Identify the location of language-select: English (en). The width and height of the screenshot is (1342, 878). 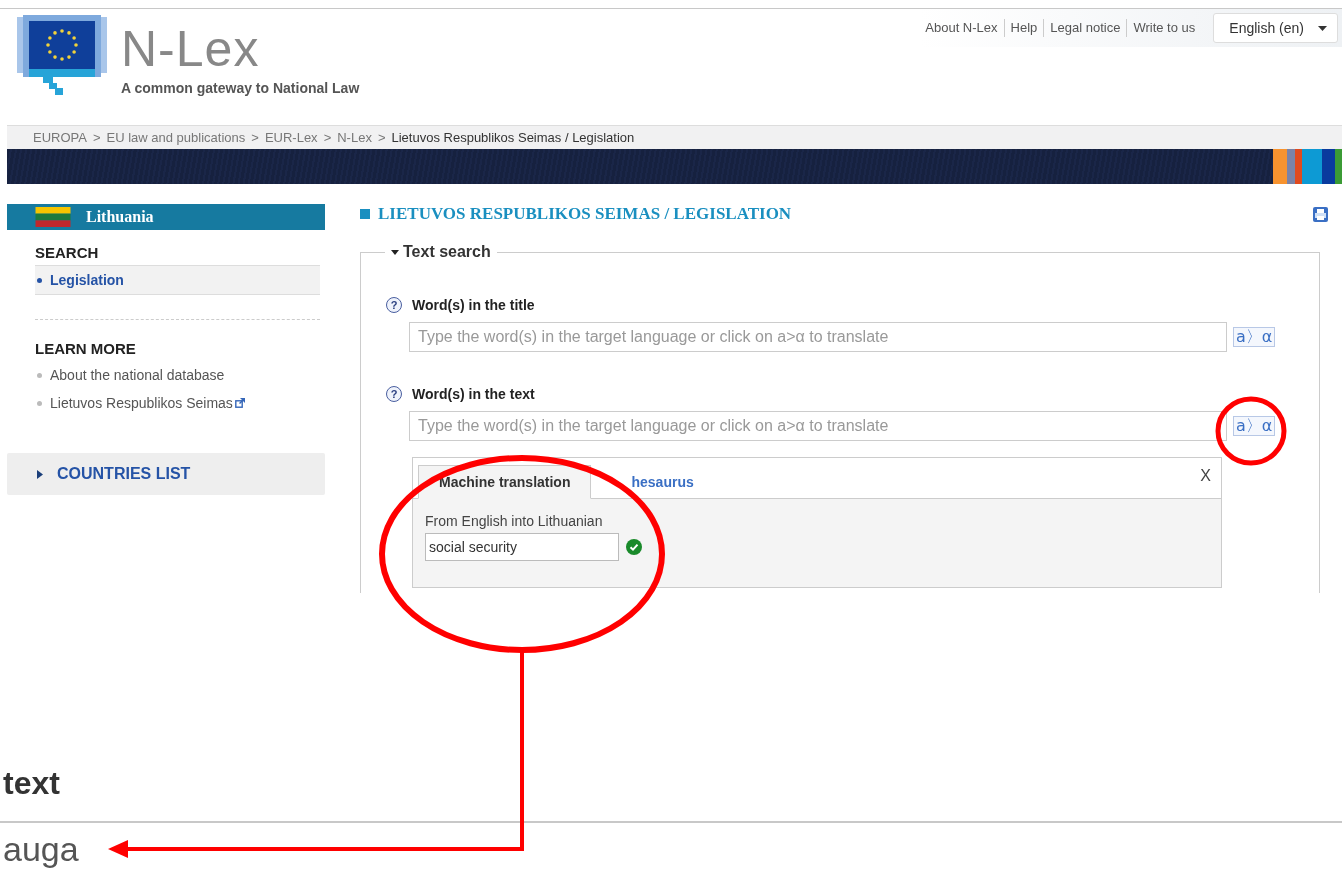
(1275, 28).